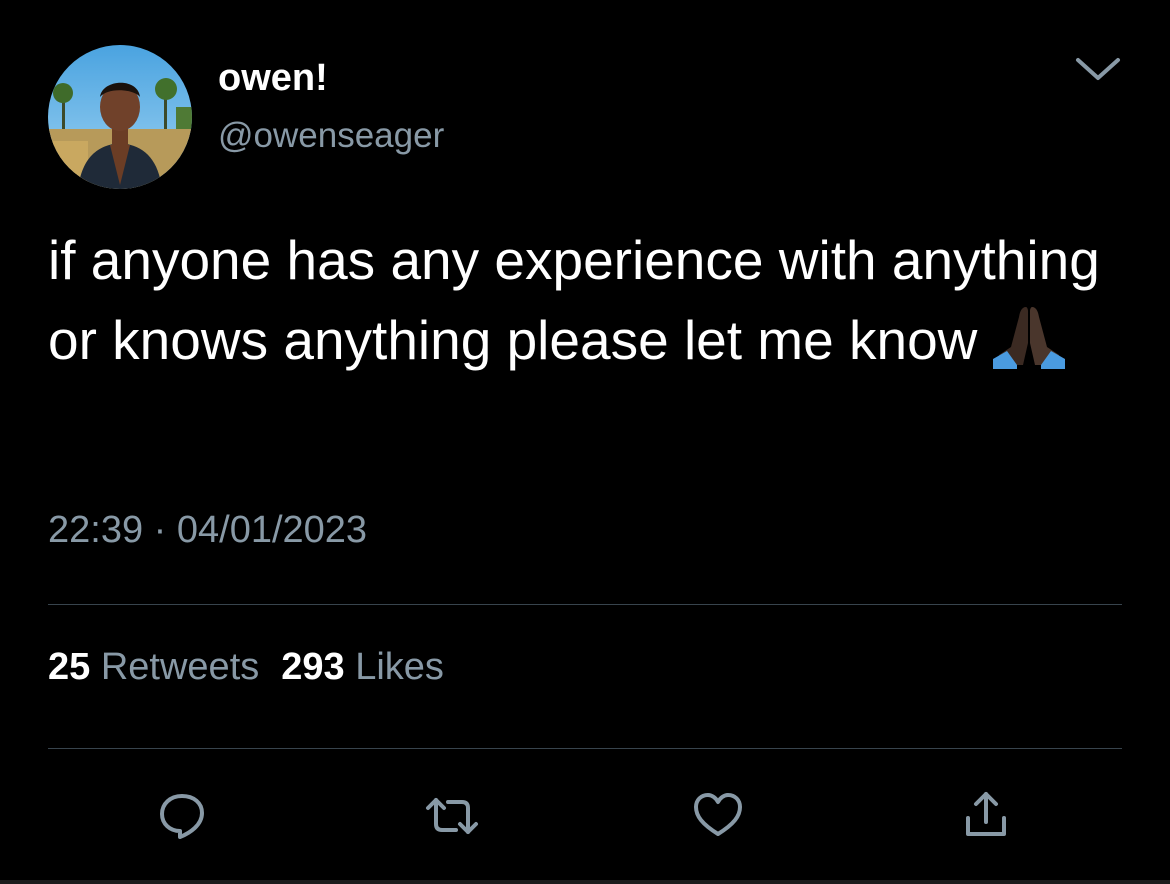 This screenshot has width=1170, height=884. I want to click on heart-icon, so click(718, 814).